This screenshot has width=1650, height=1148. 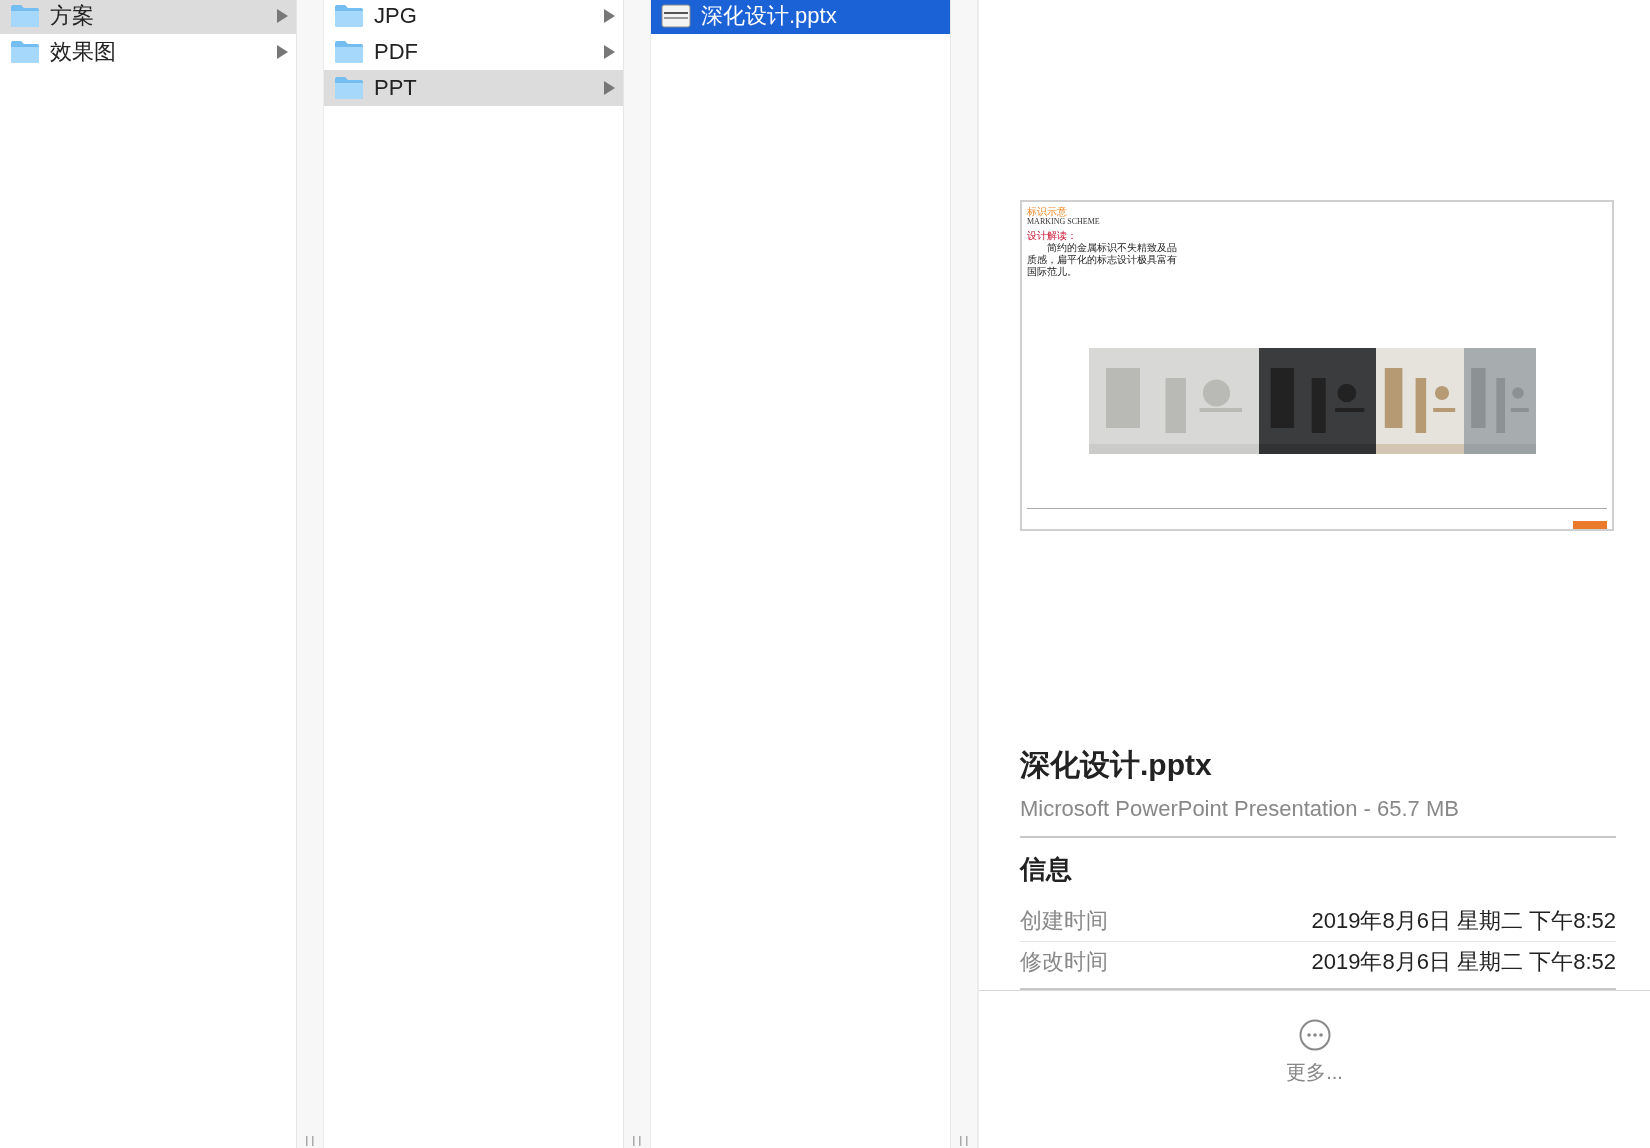 I want to click on document-icon, so click(x=676, y=16).